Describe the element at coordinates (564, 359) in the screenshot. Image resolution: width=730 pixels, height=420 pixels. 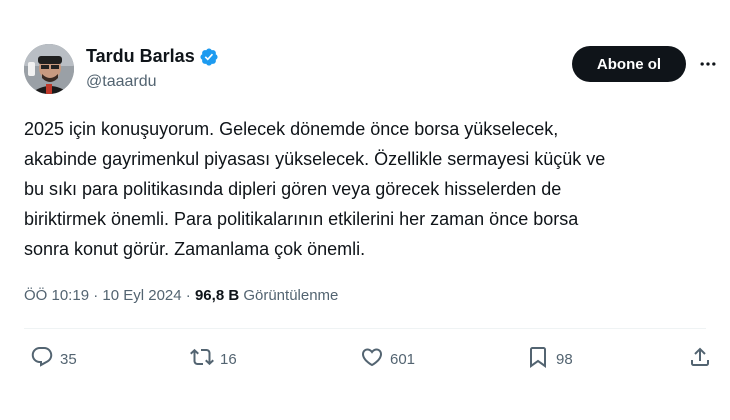
I see `bookmark-count: 98` at that location.